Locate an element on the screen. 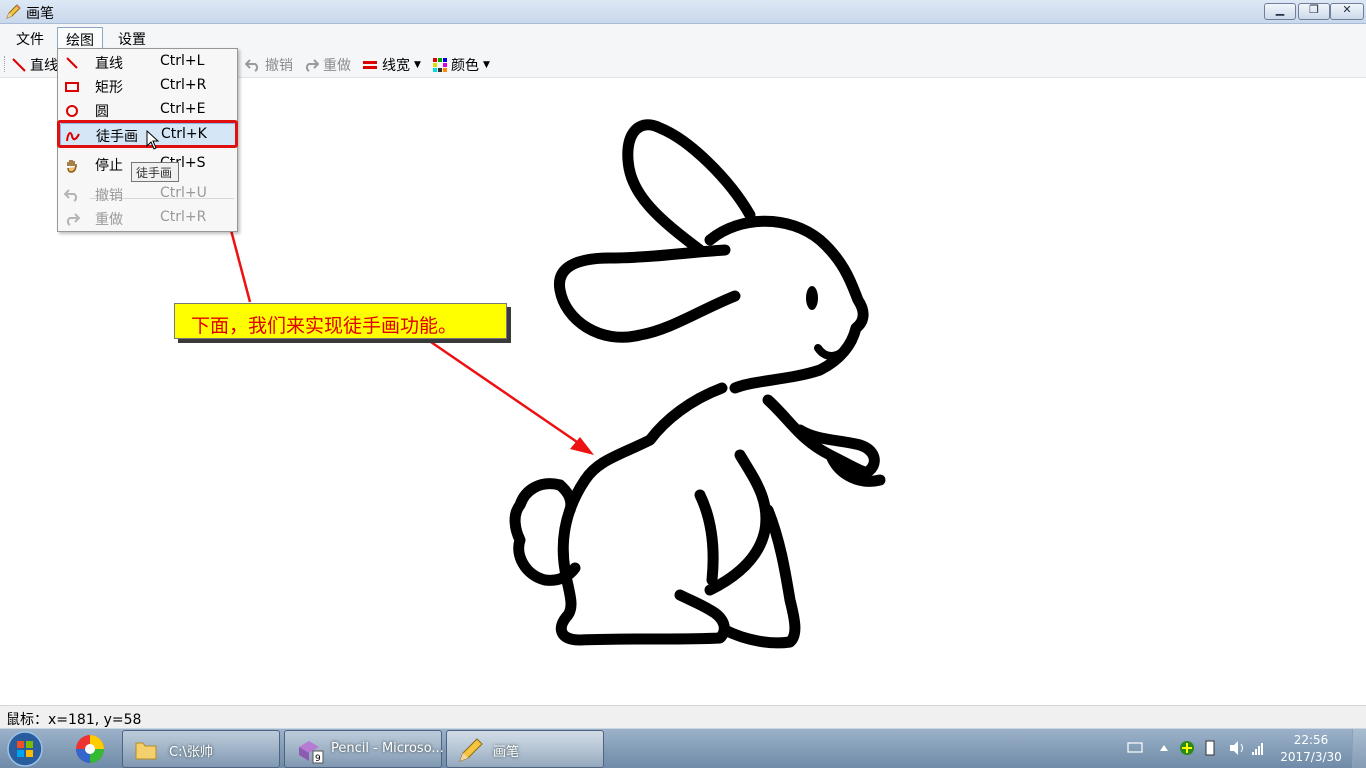 Image resolution: width=1366 pixels, height=768 pixels. toolbar-color-button: 颜色 ▼ is located at coordinates (461, 65).